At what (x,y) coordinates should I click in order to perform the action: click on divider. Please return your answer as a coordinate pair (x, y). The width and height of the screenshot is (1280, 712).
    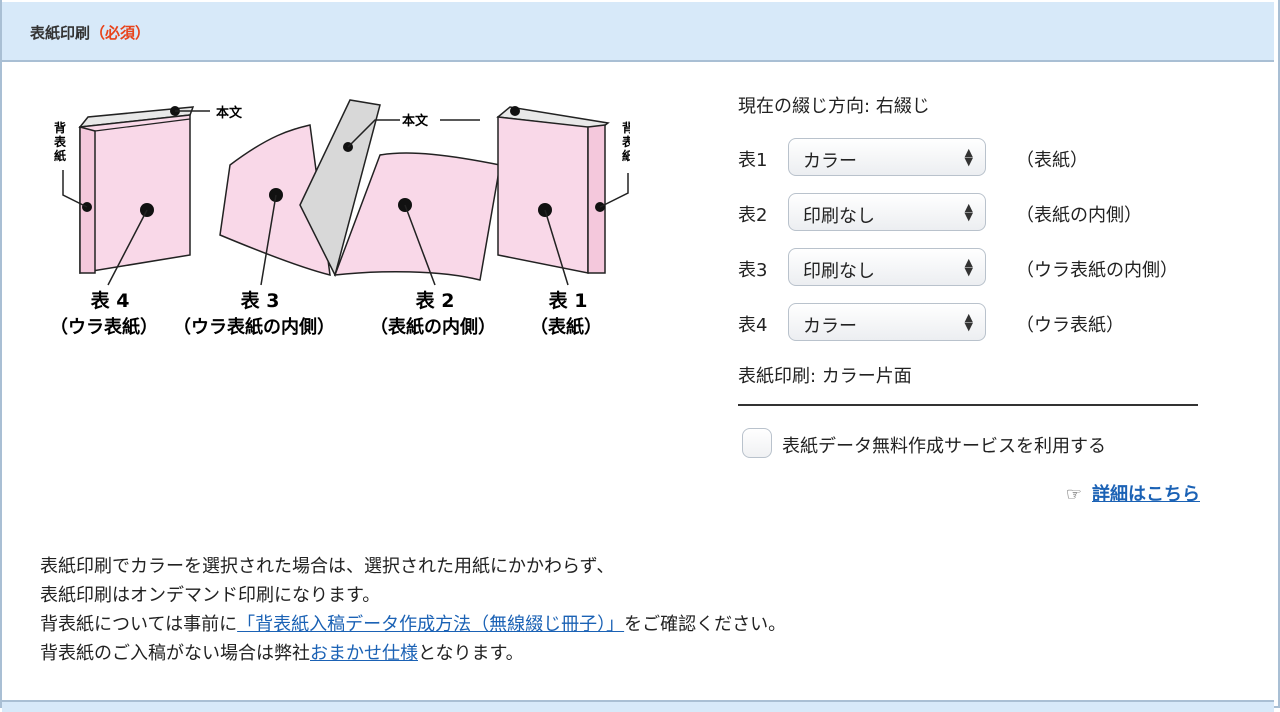
    Looking at the image, I should click on (968, 405).